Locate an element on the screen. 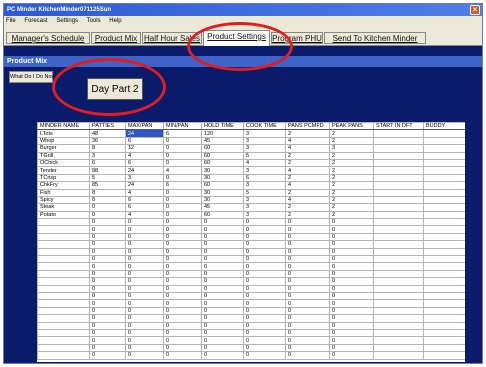 The image size is (486, 367). column-header: BUDDY is located at coordinates (444, 126).